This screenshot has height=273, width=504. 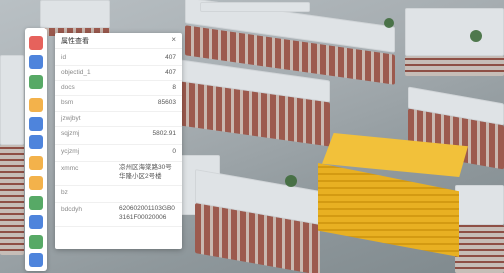 I want to click on location-icon, so click(x=36, y=105).